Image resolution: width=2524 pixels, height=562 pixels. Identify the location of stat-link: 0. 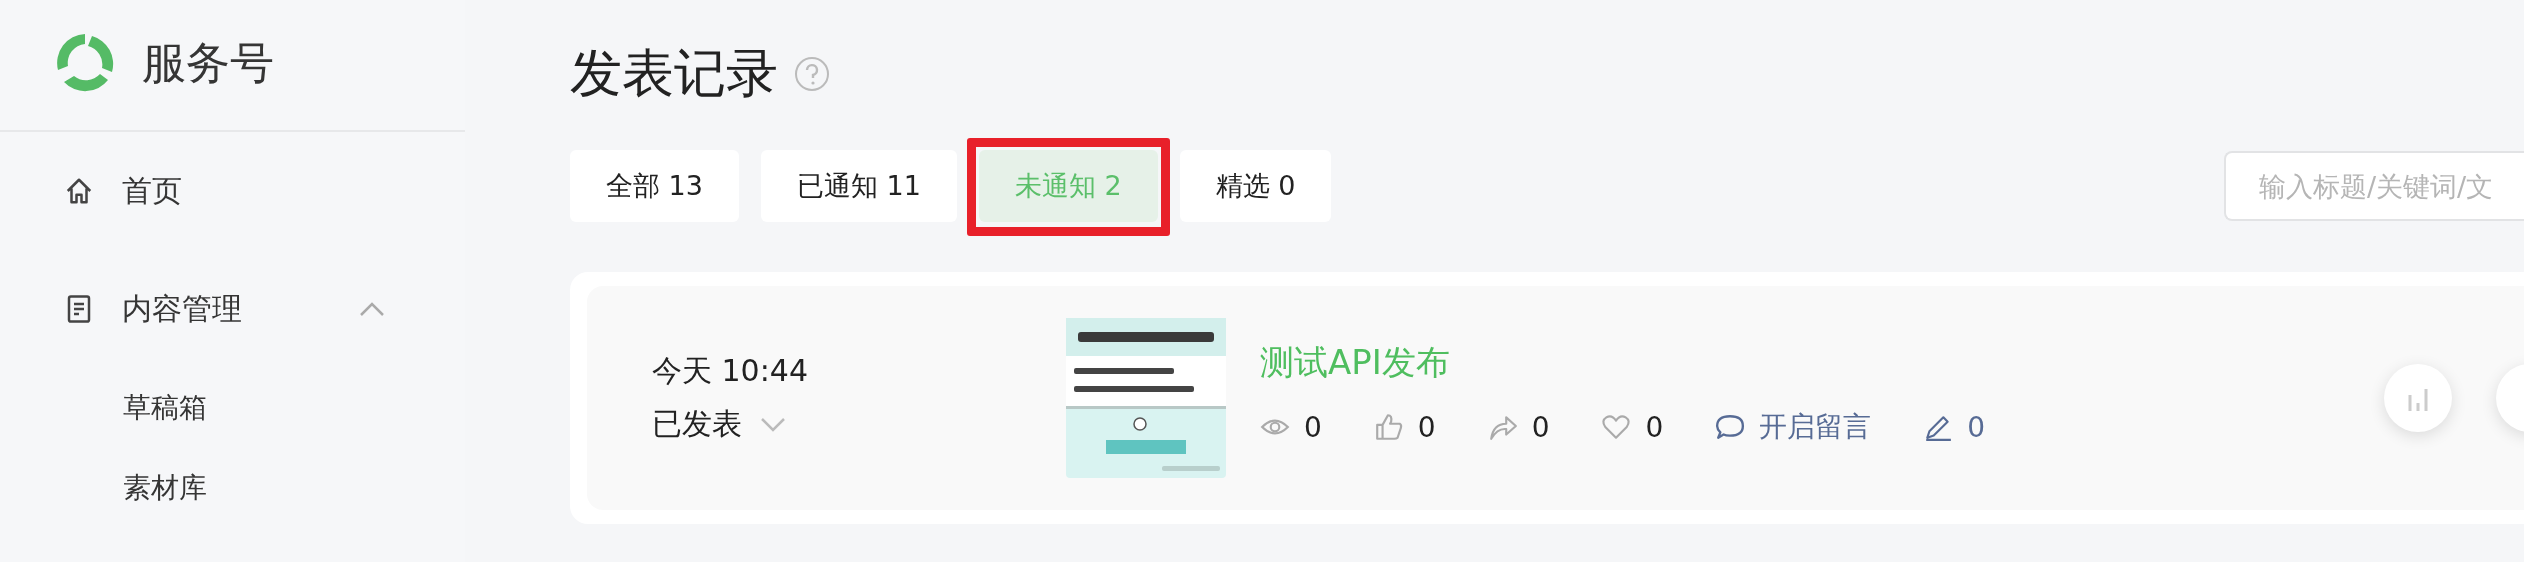
(1976, 427).